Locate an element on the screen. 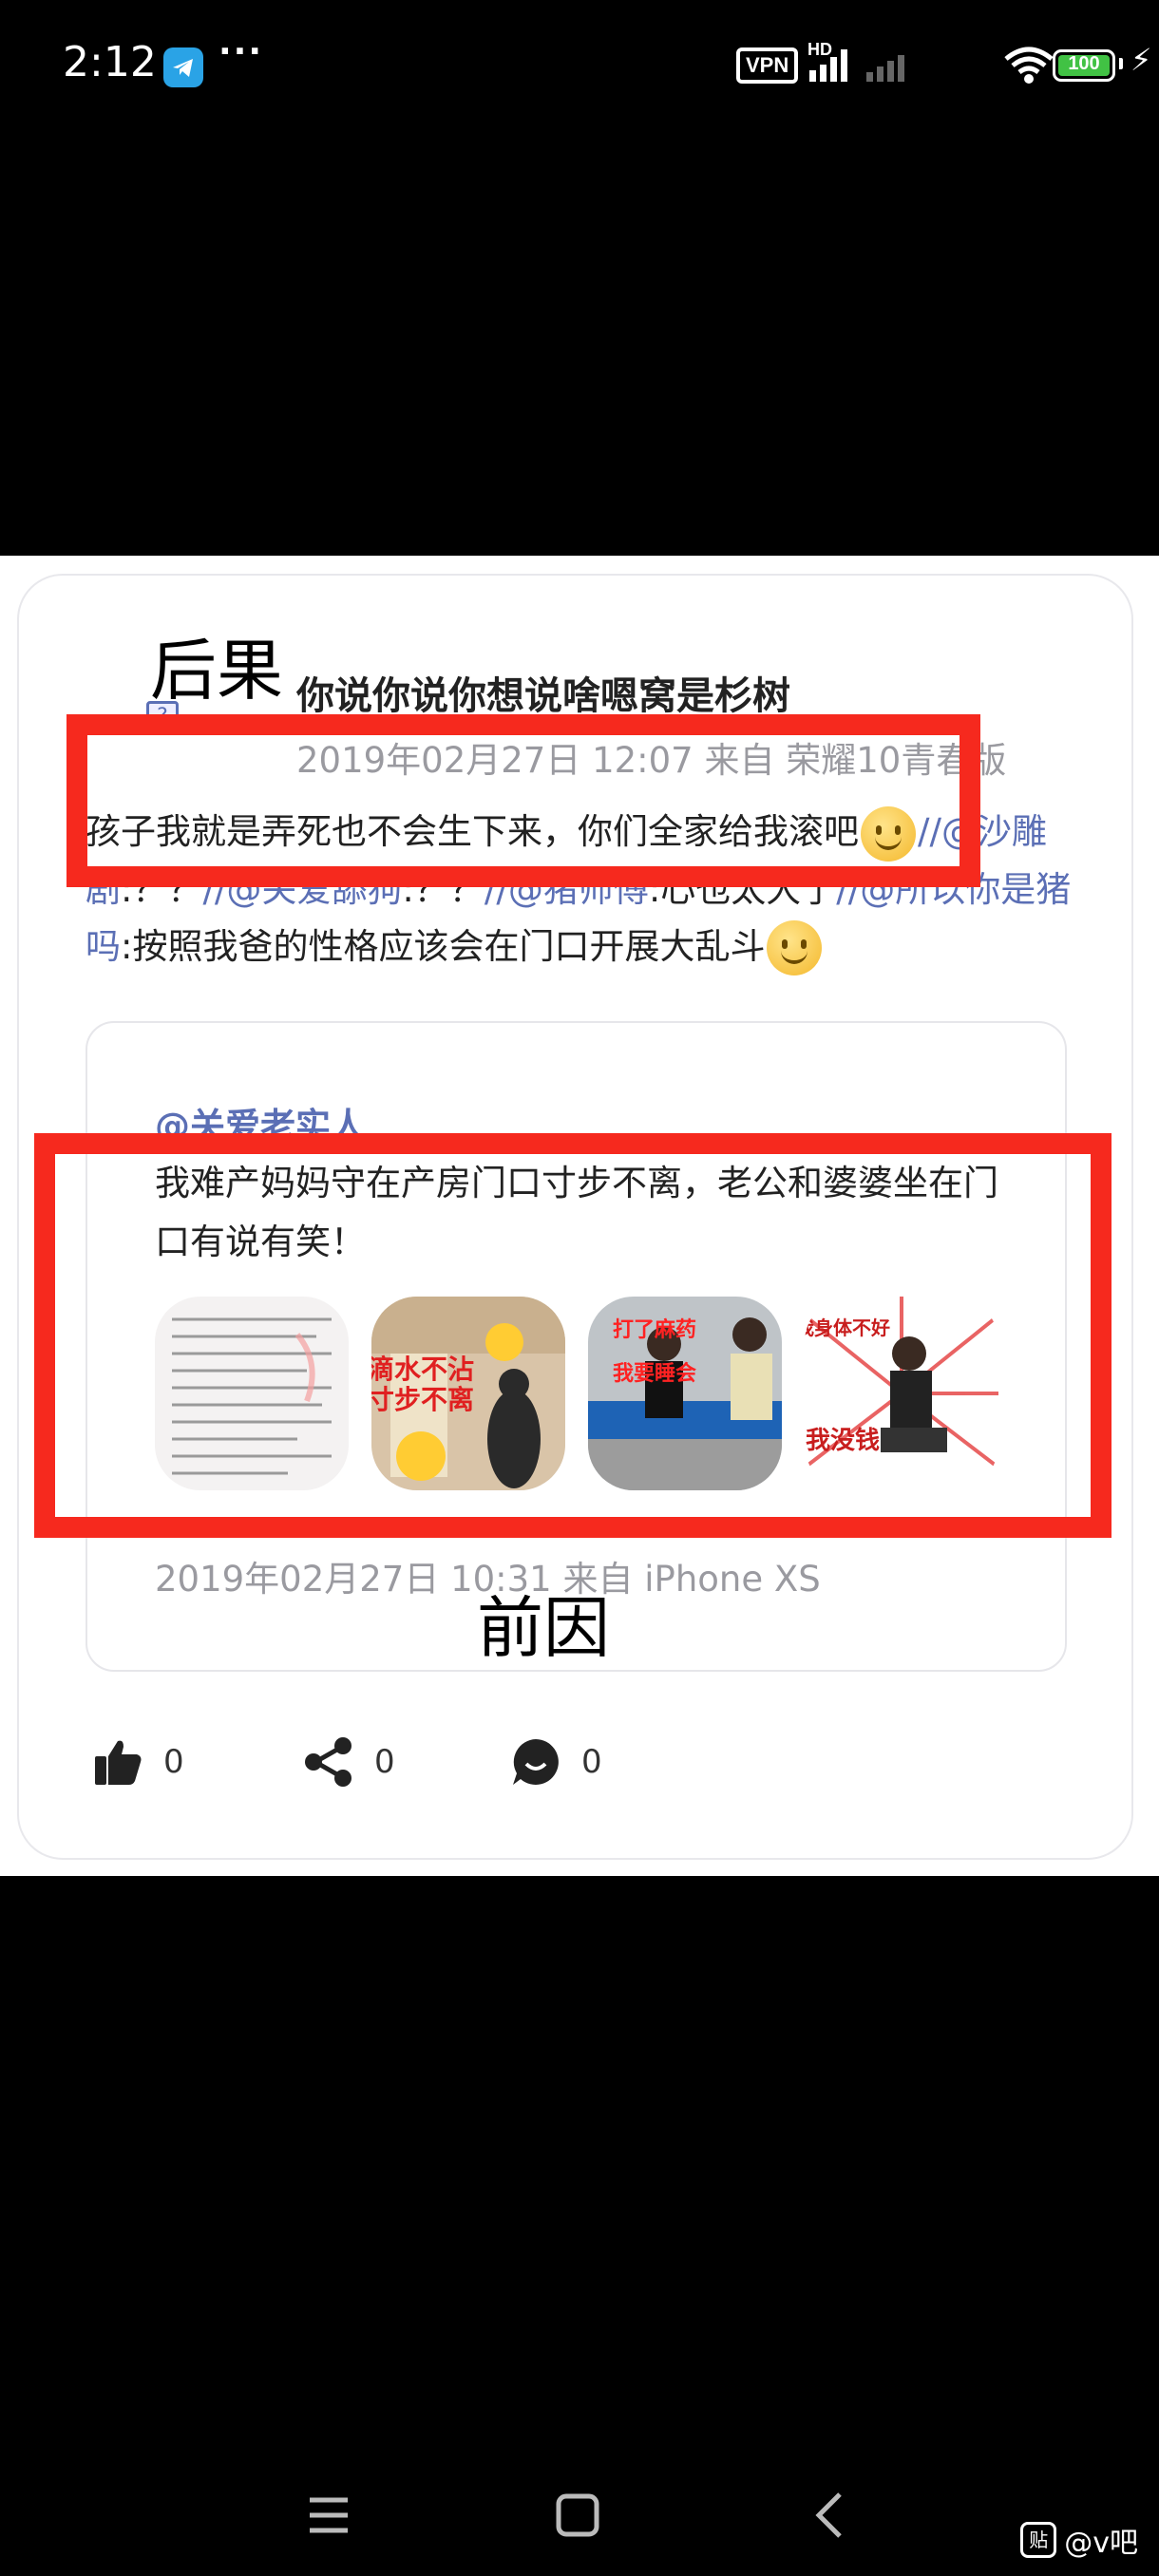 The image size is (1159, 2576). battery-nub is located at coordinates (1121, 63).